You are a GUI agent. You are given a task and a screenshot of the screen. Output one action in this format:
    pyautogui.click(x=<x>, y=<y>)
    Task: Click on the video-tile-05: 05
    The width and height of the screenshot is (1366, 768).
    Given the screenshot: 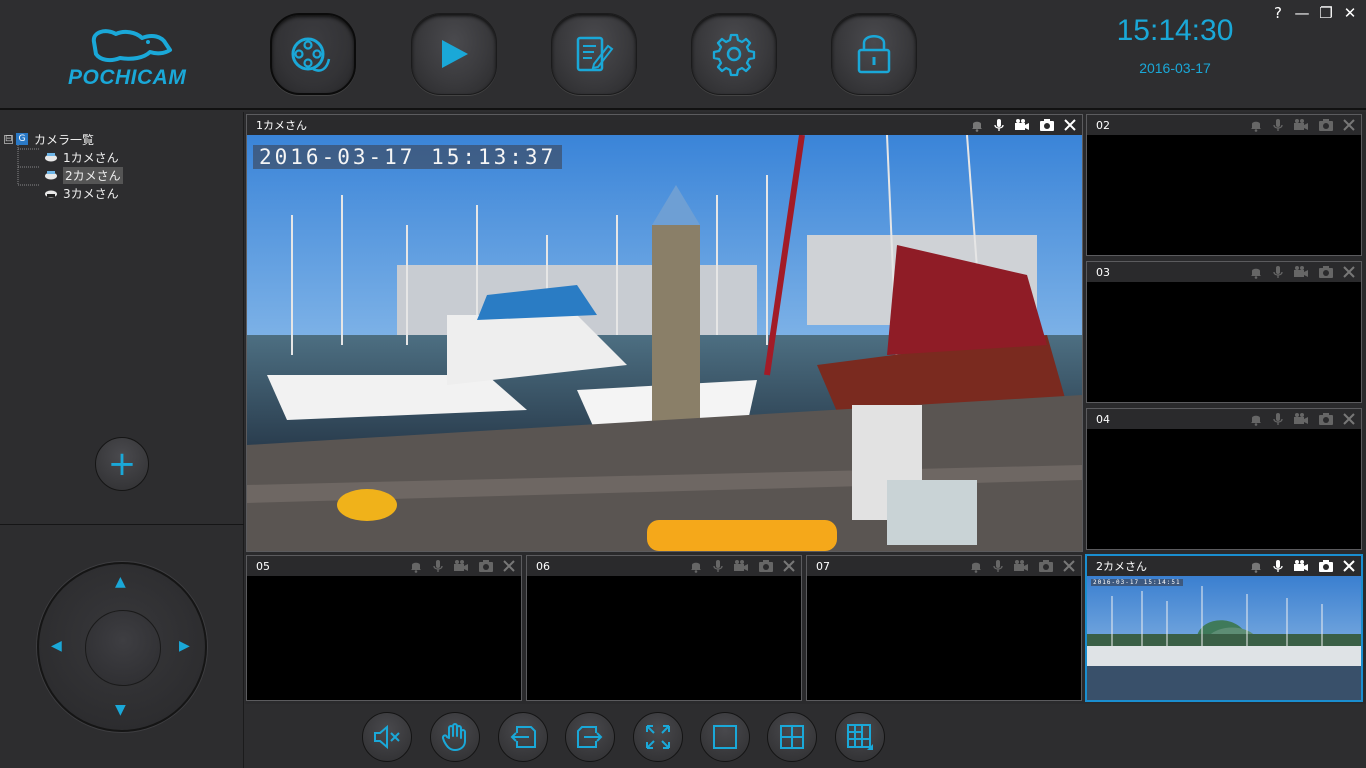 What is the action you would take?
    pyautogui.click(x=384, y=628)
    